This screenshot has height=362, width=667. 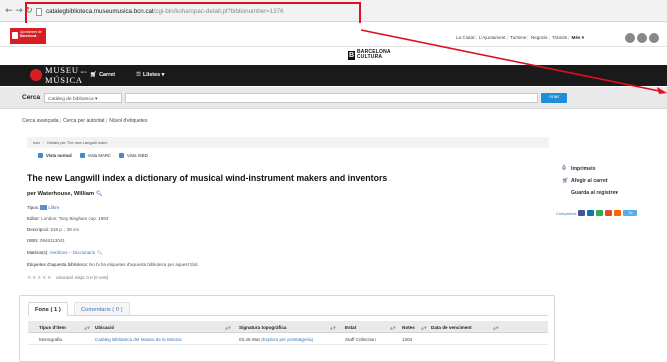 What do you see at coordinates (451, 327) in the screenshot?
I see `col-due-date: Data de venciment` at bounding box center [451, 327].